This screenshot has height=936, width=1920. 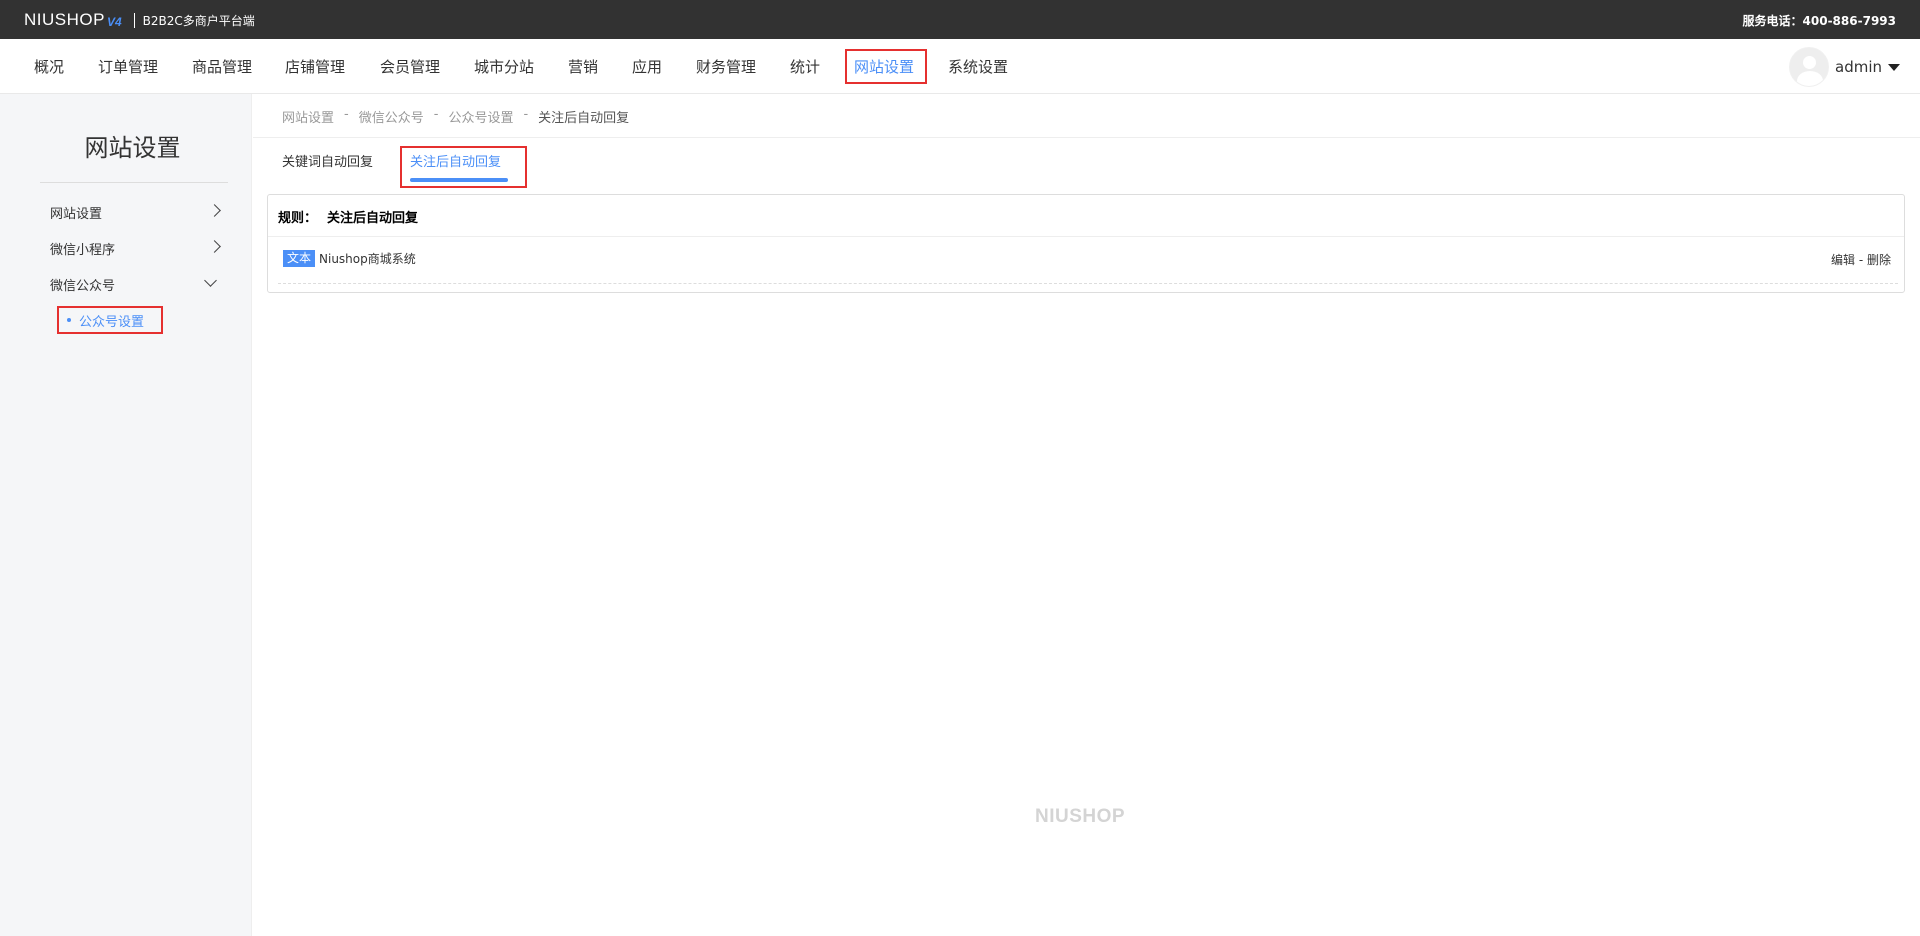 What do you see at coordinates (584, 118) in the screenshot?
I see `breadcrumb-item-current: 关注后自动回复` at bounding box center [584, 118].